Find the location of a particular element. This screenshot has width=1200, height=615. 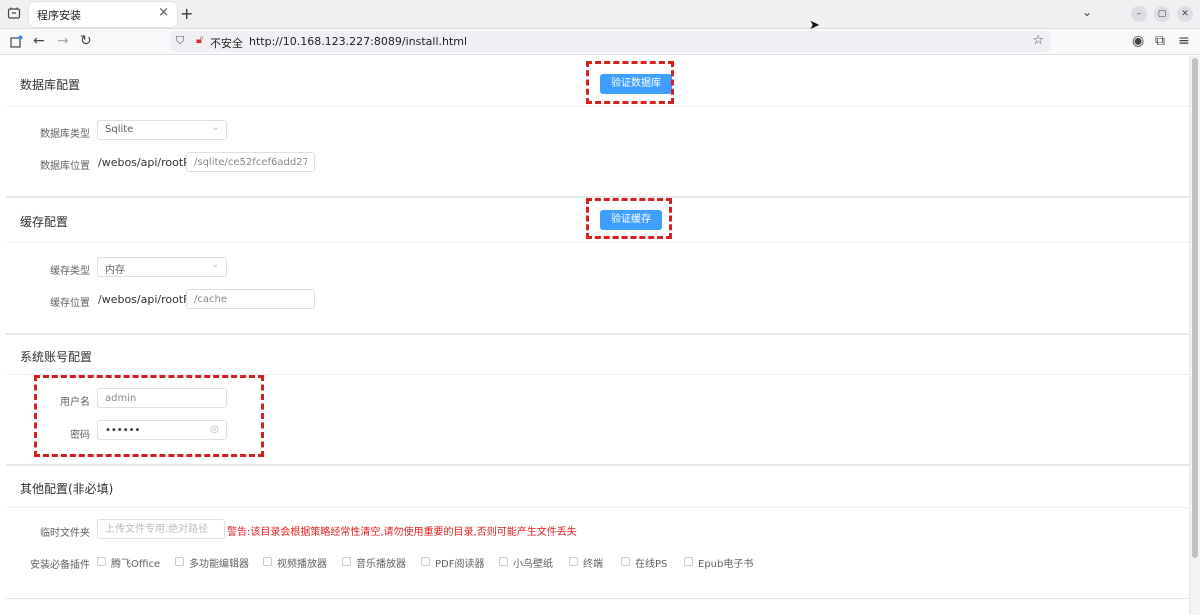

url-text: http://10.168.123.227:8089/install.html is located at coordinates (358, 41).